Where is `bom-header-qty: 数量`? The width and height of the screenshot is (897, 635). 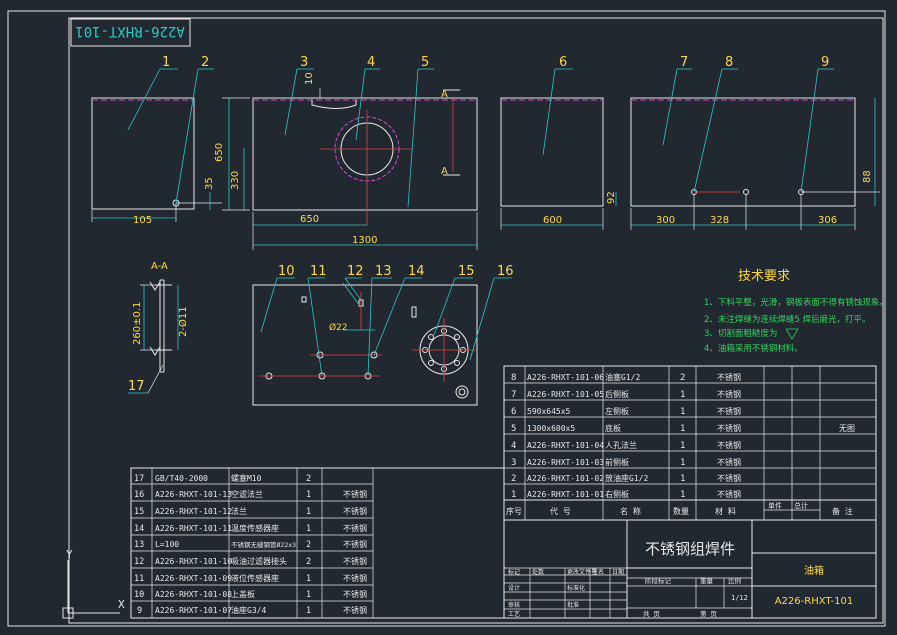 bom-header-qty: 数量 is located at coordinates (681, 511).